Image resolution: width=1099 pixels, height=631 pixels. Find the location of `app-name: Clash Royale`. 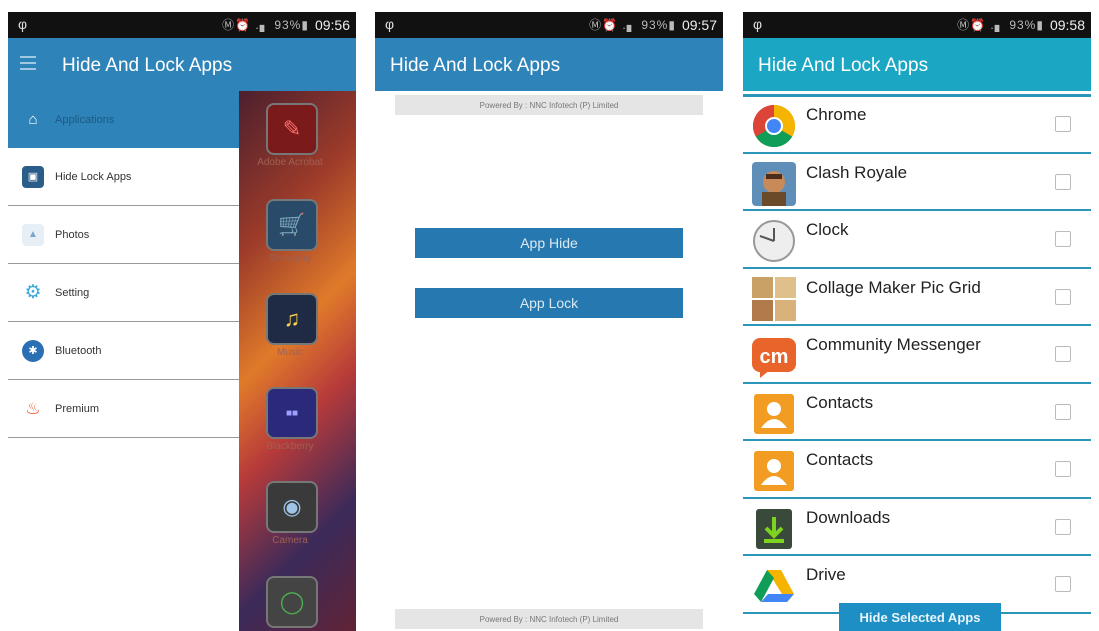

app-name: Clash Royale is located at coordinates (857, 172).